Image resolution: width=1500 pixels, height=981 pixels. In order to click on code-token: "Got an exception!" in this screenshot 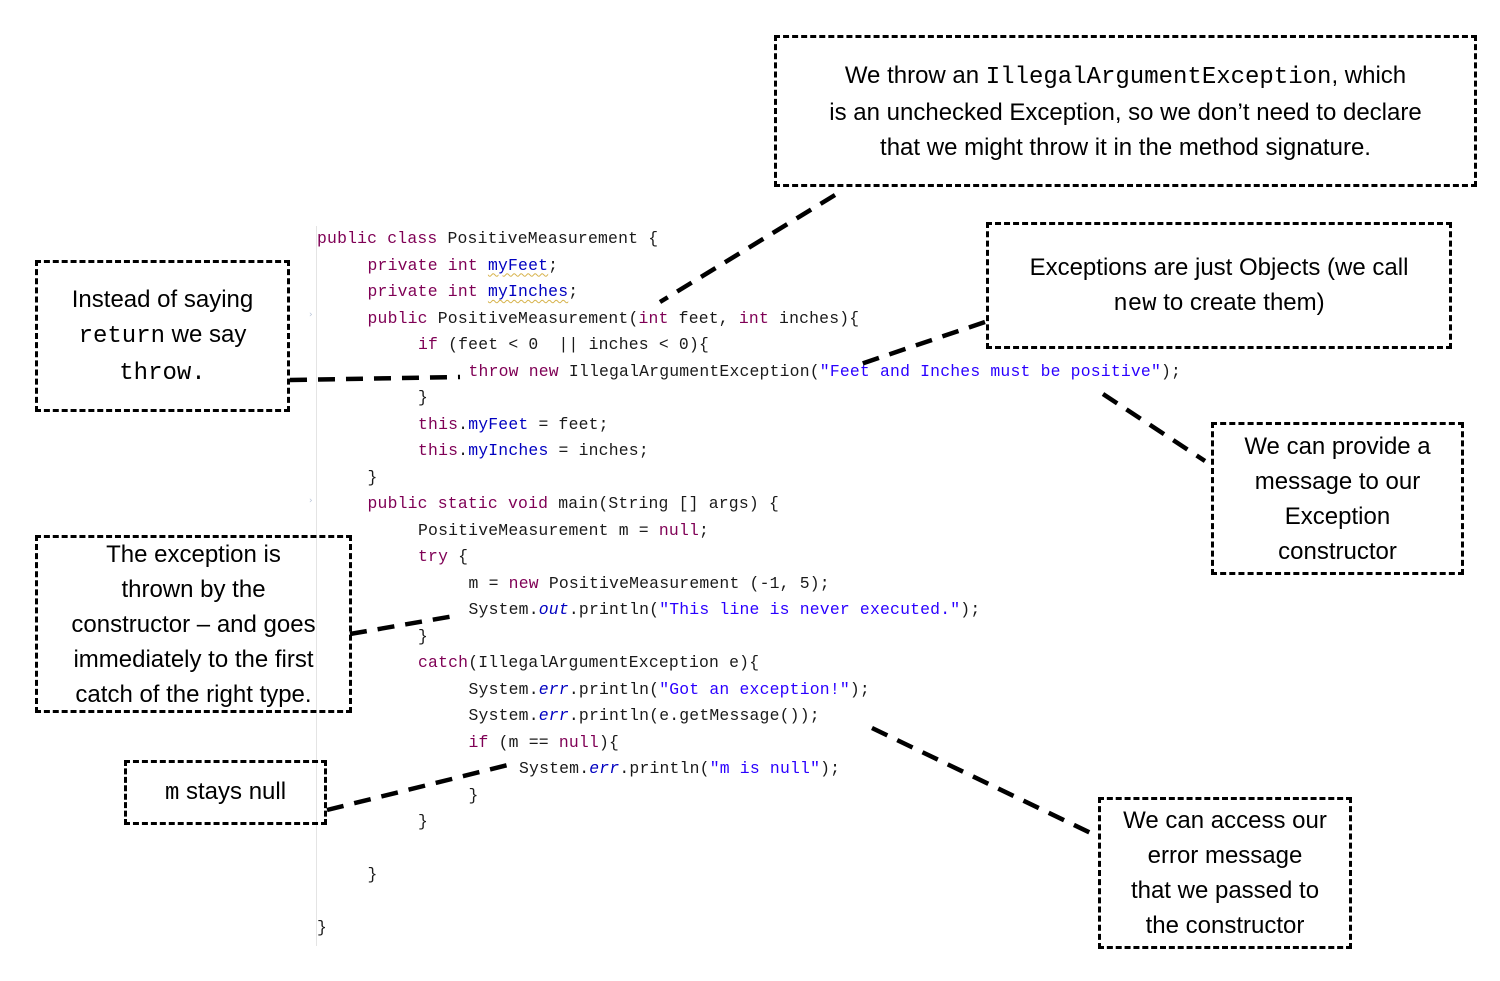, I will do `click(754, 689)`.